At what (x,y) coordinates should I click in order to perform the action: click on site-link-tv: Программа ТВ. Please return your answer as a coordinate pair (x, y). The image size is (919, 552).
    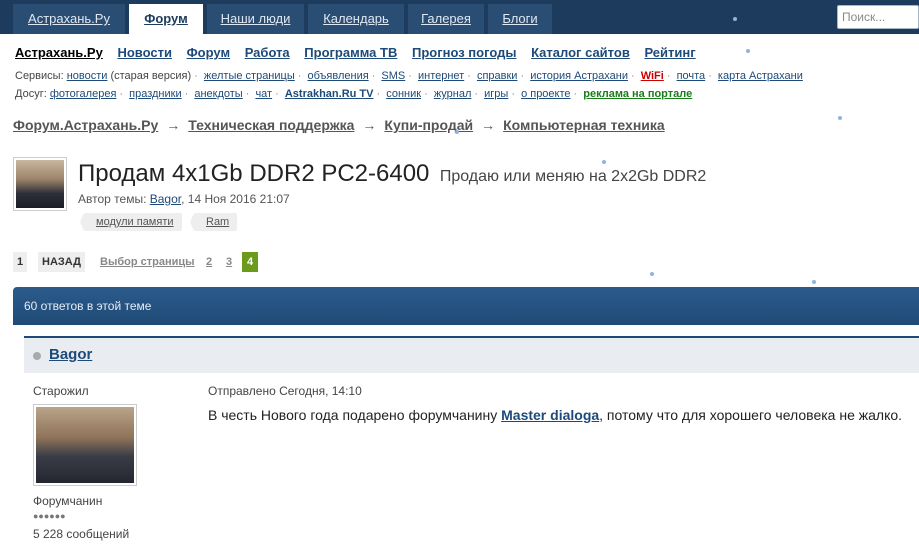
    Looking at the image, I should click on (350, 52).